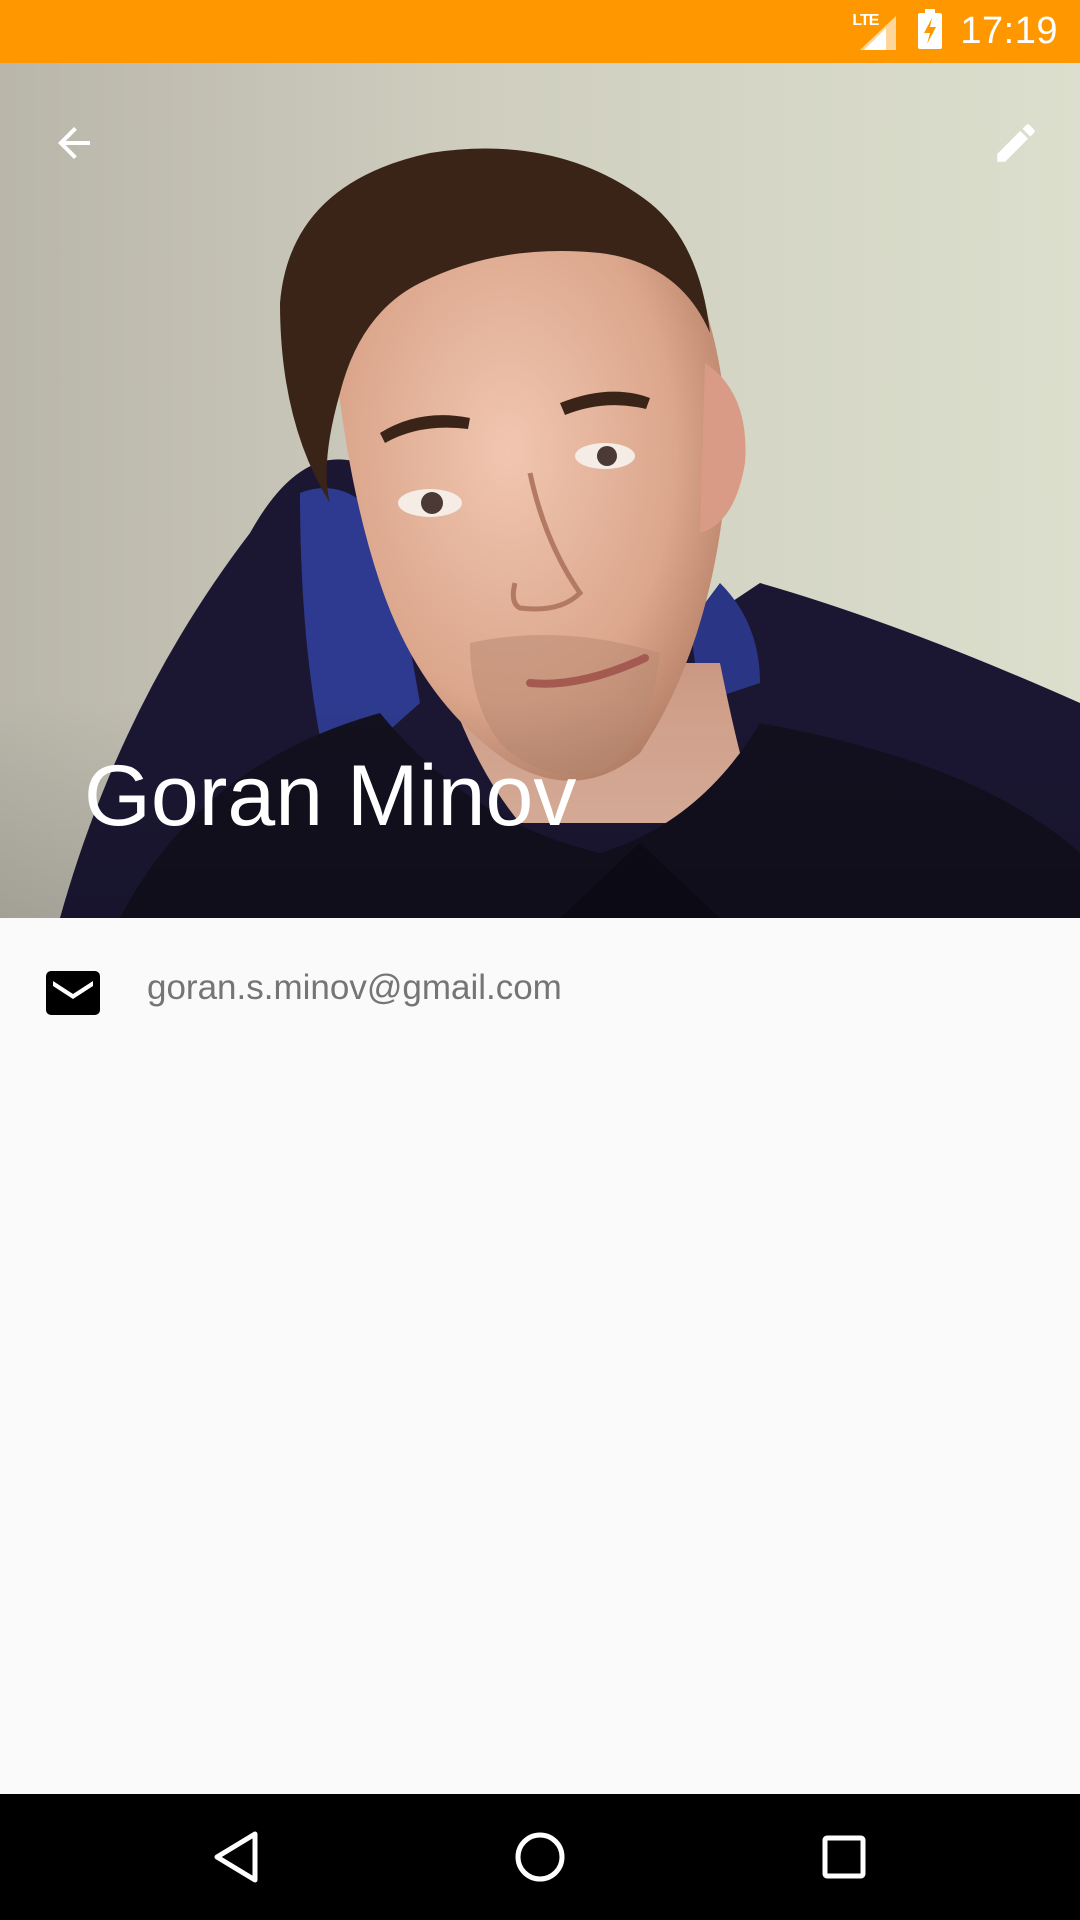 The height and width of the screenshot is (1920, 1080). I want to click on nav-home-button, so click(540, 1857).